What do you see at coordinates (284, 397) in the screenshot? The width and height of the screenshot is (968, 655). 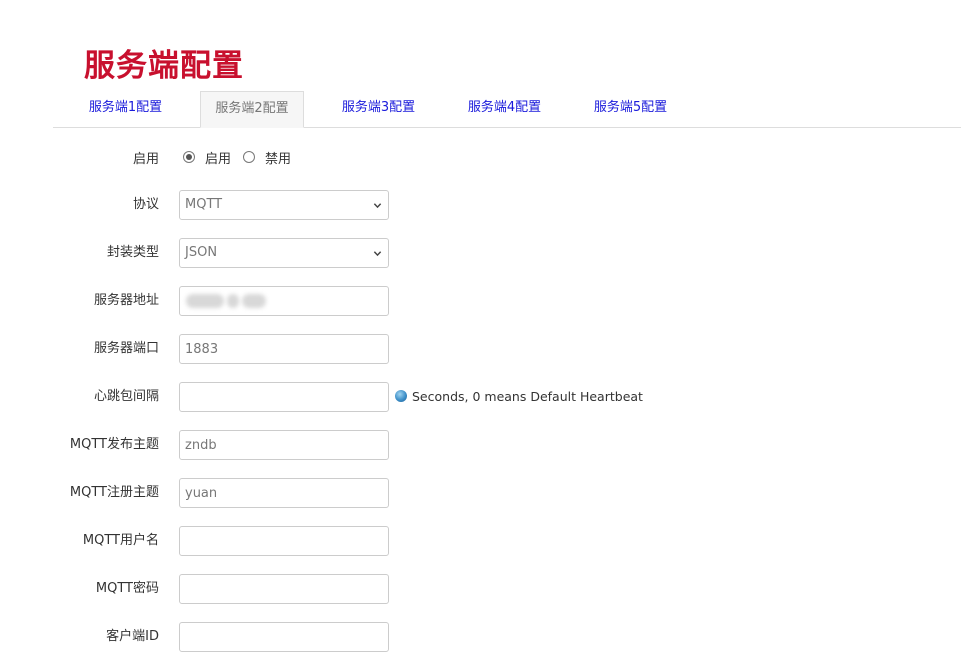 I see `heartbeat-input` at bounding box center [284, 397].